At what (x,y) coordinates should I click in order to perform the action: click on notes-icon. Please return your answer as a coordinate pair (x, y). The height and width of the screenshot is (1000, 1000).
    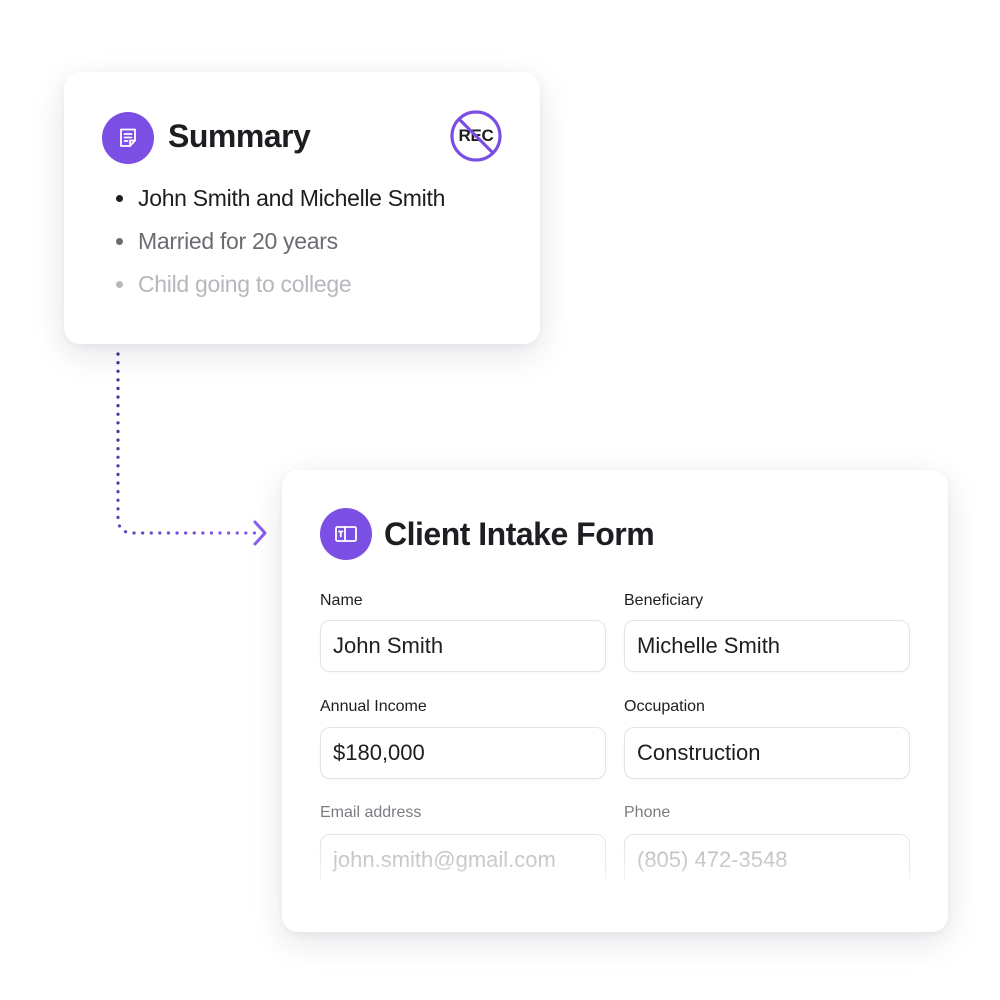
    Looking at the image, I should click on (128, 138).